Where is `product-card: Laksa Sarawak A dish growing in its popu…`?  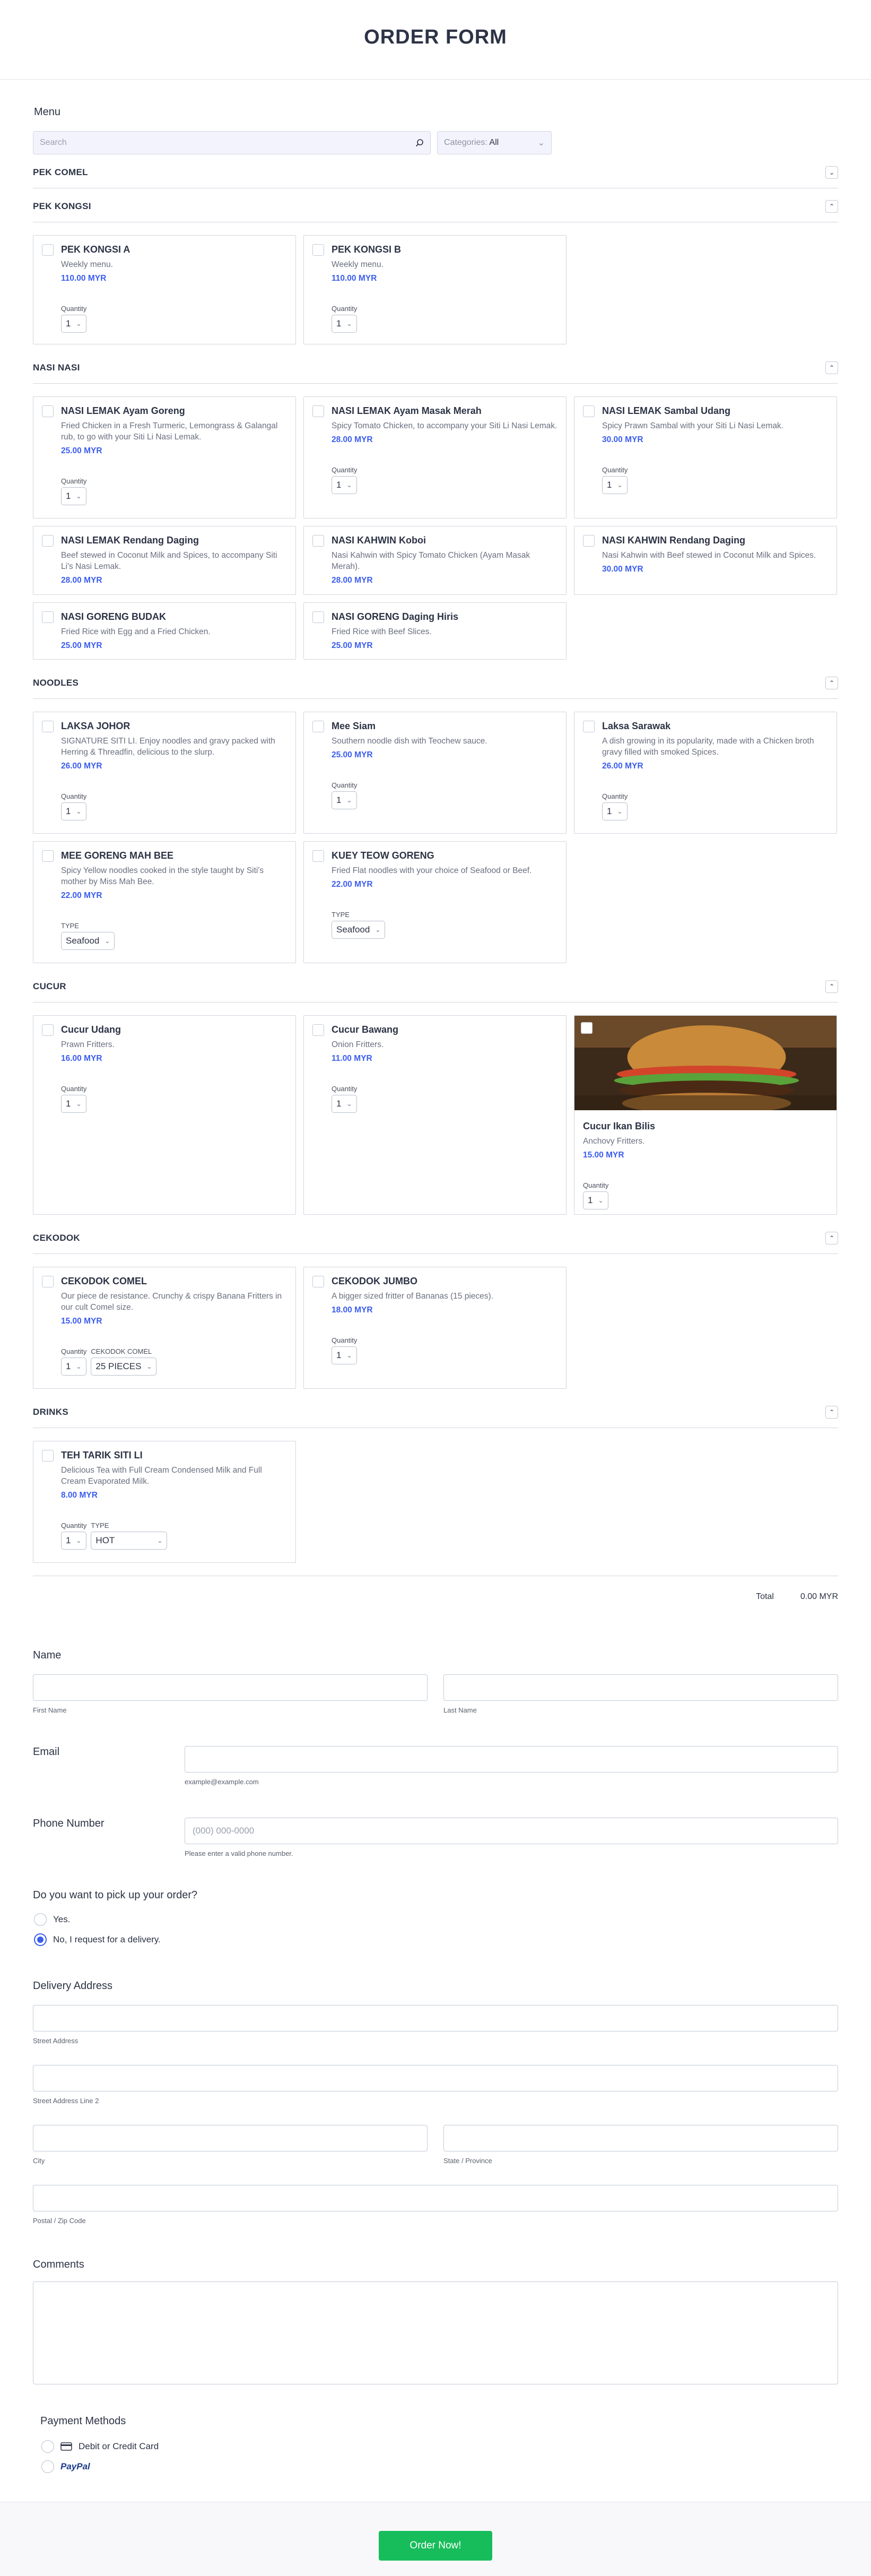 product-card: Laksa Sarawak A dish growing in its popu… is located at coordinates (705, 773).